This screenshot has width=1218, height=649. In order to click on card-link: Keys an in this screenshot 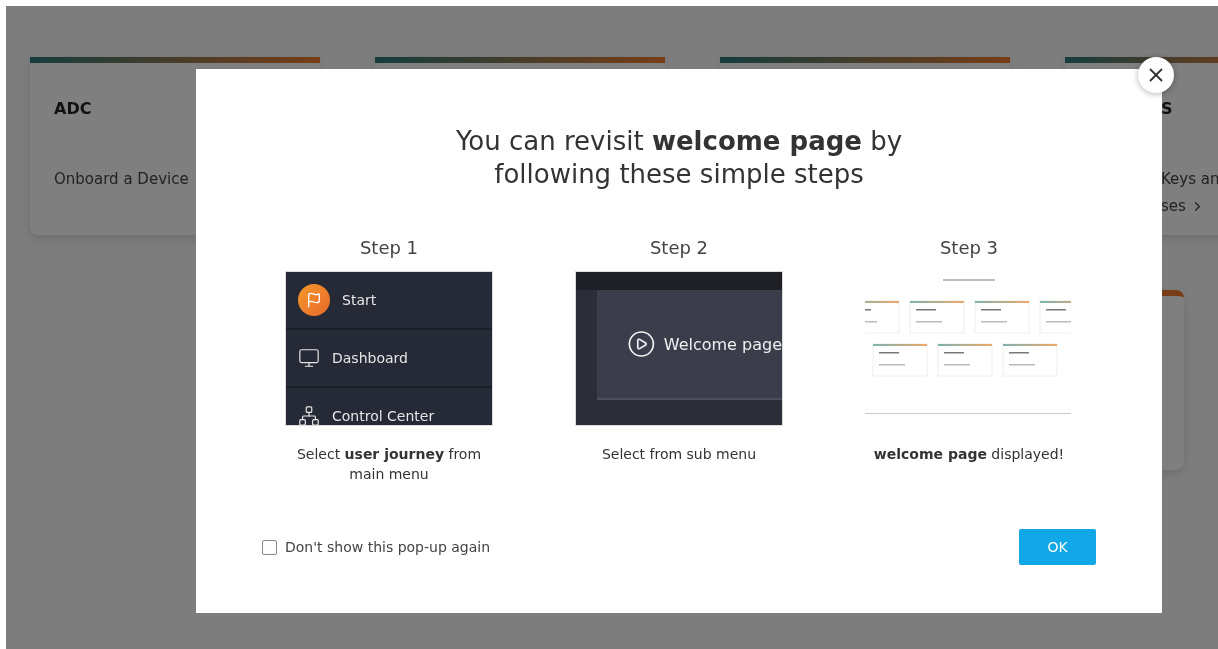, I will do `click(1189, 179)`.